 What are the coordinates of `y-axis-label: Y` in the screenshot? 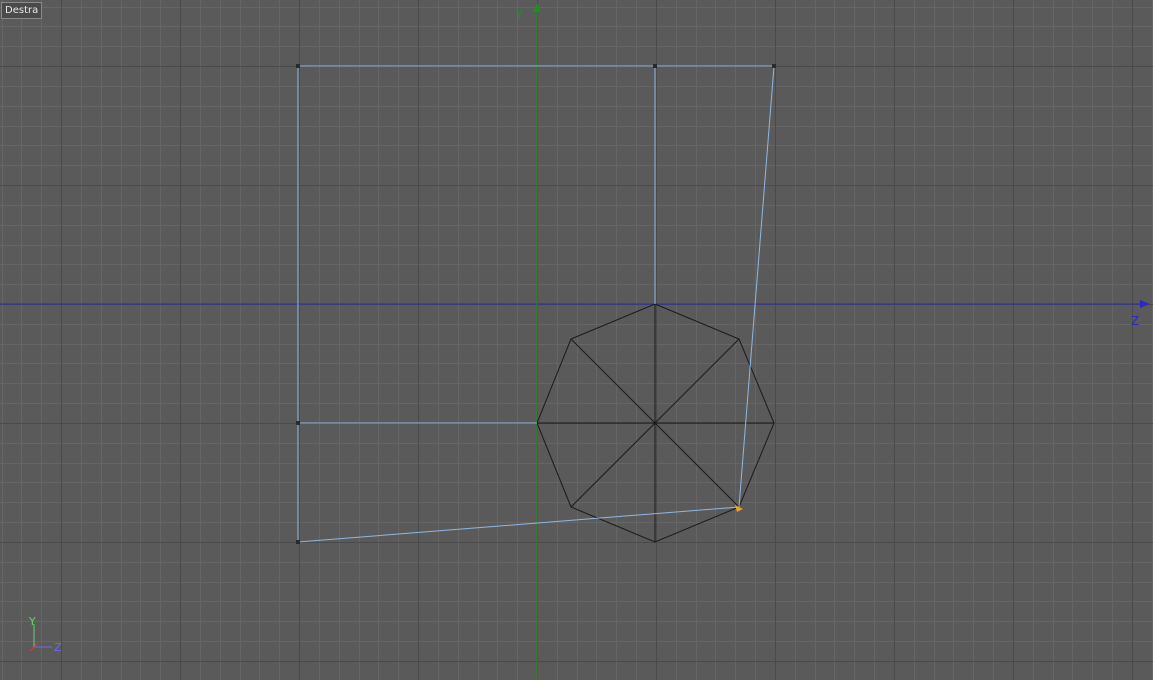 It's located at (519, 15).